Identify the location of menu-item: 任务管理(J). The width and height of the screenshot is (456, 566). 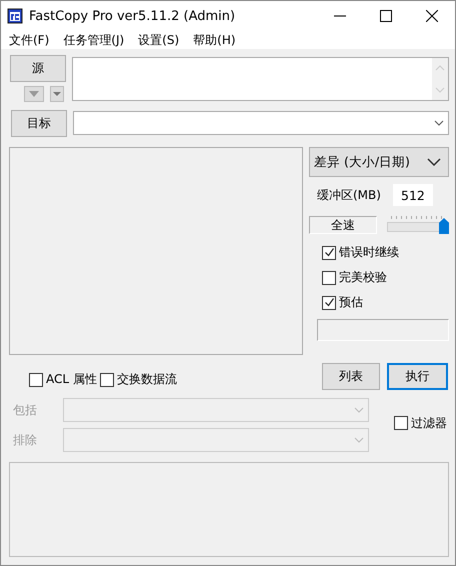
(93, 40).